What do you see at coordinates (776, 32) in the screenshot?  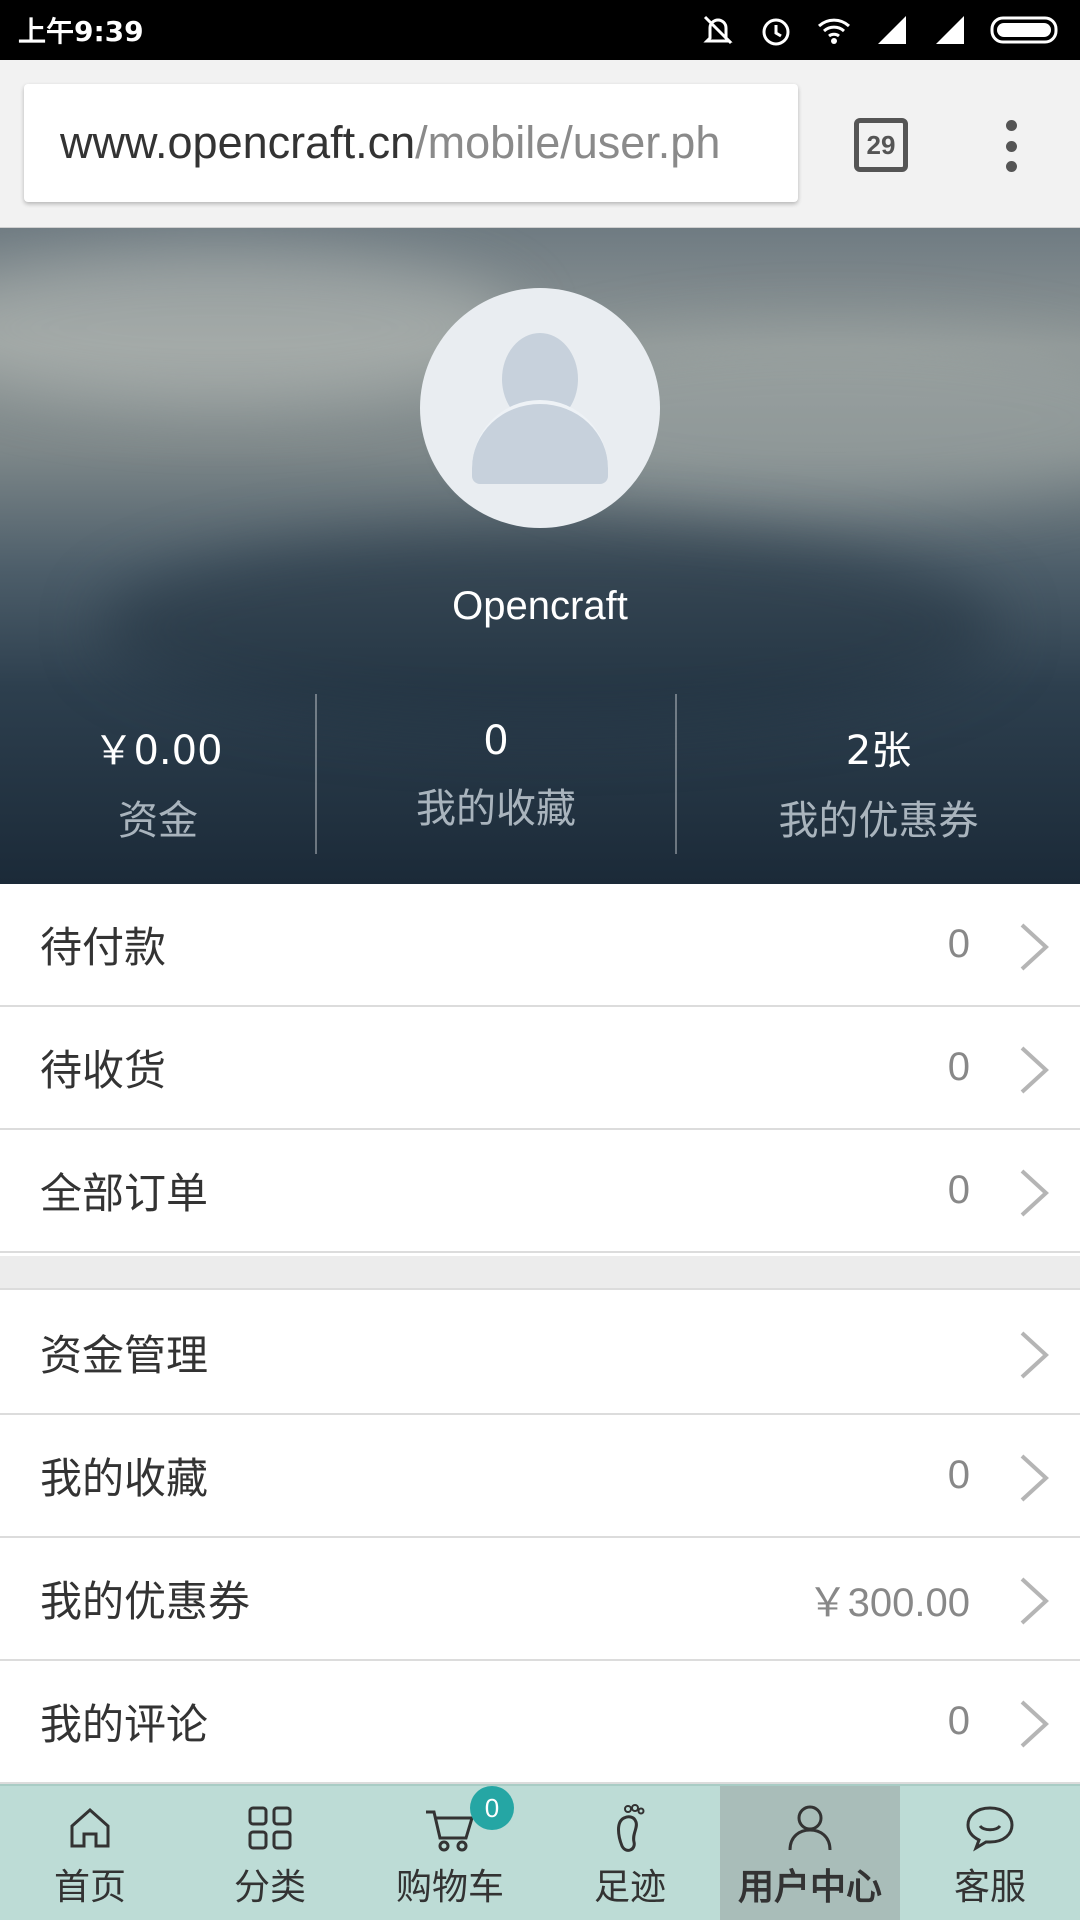 I see `alarm-icon` at bounding box center [776, 32].